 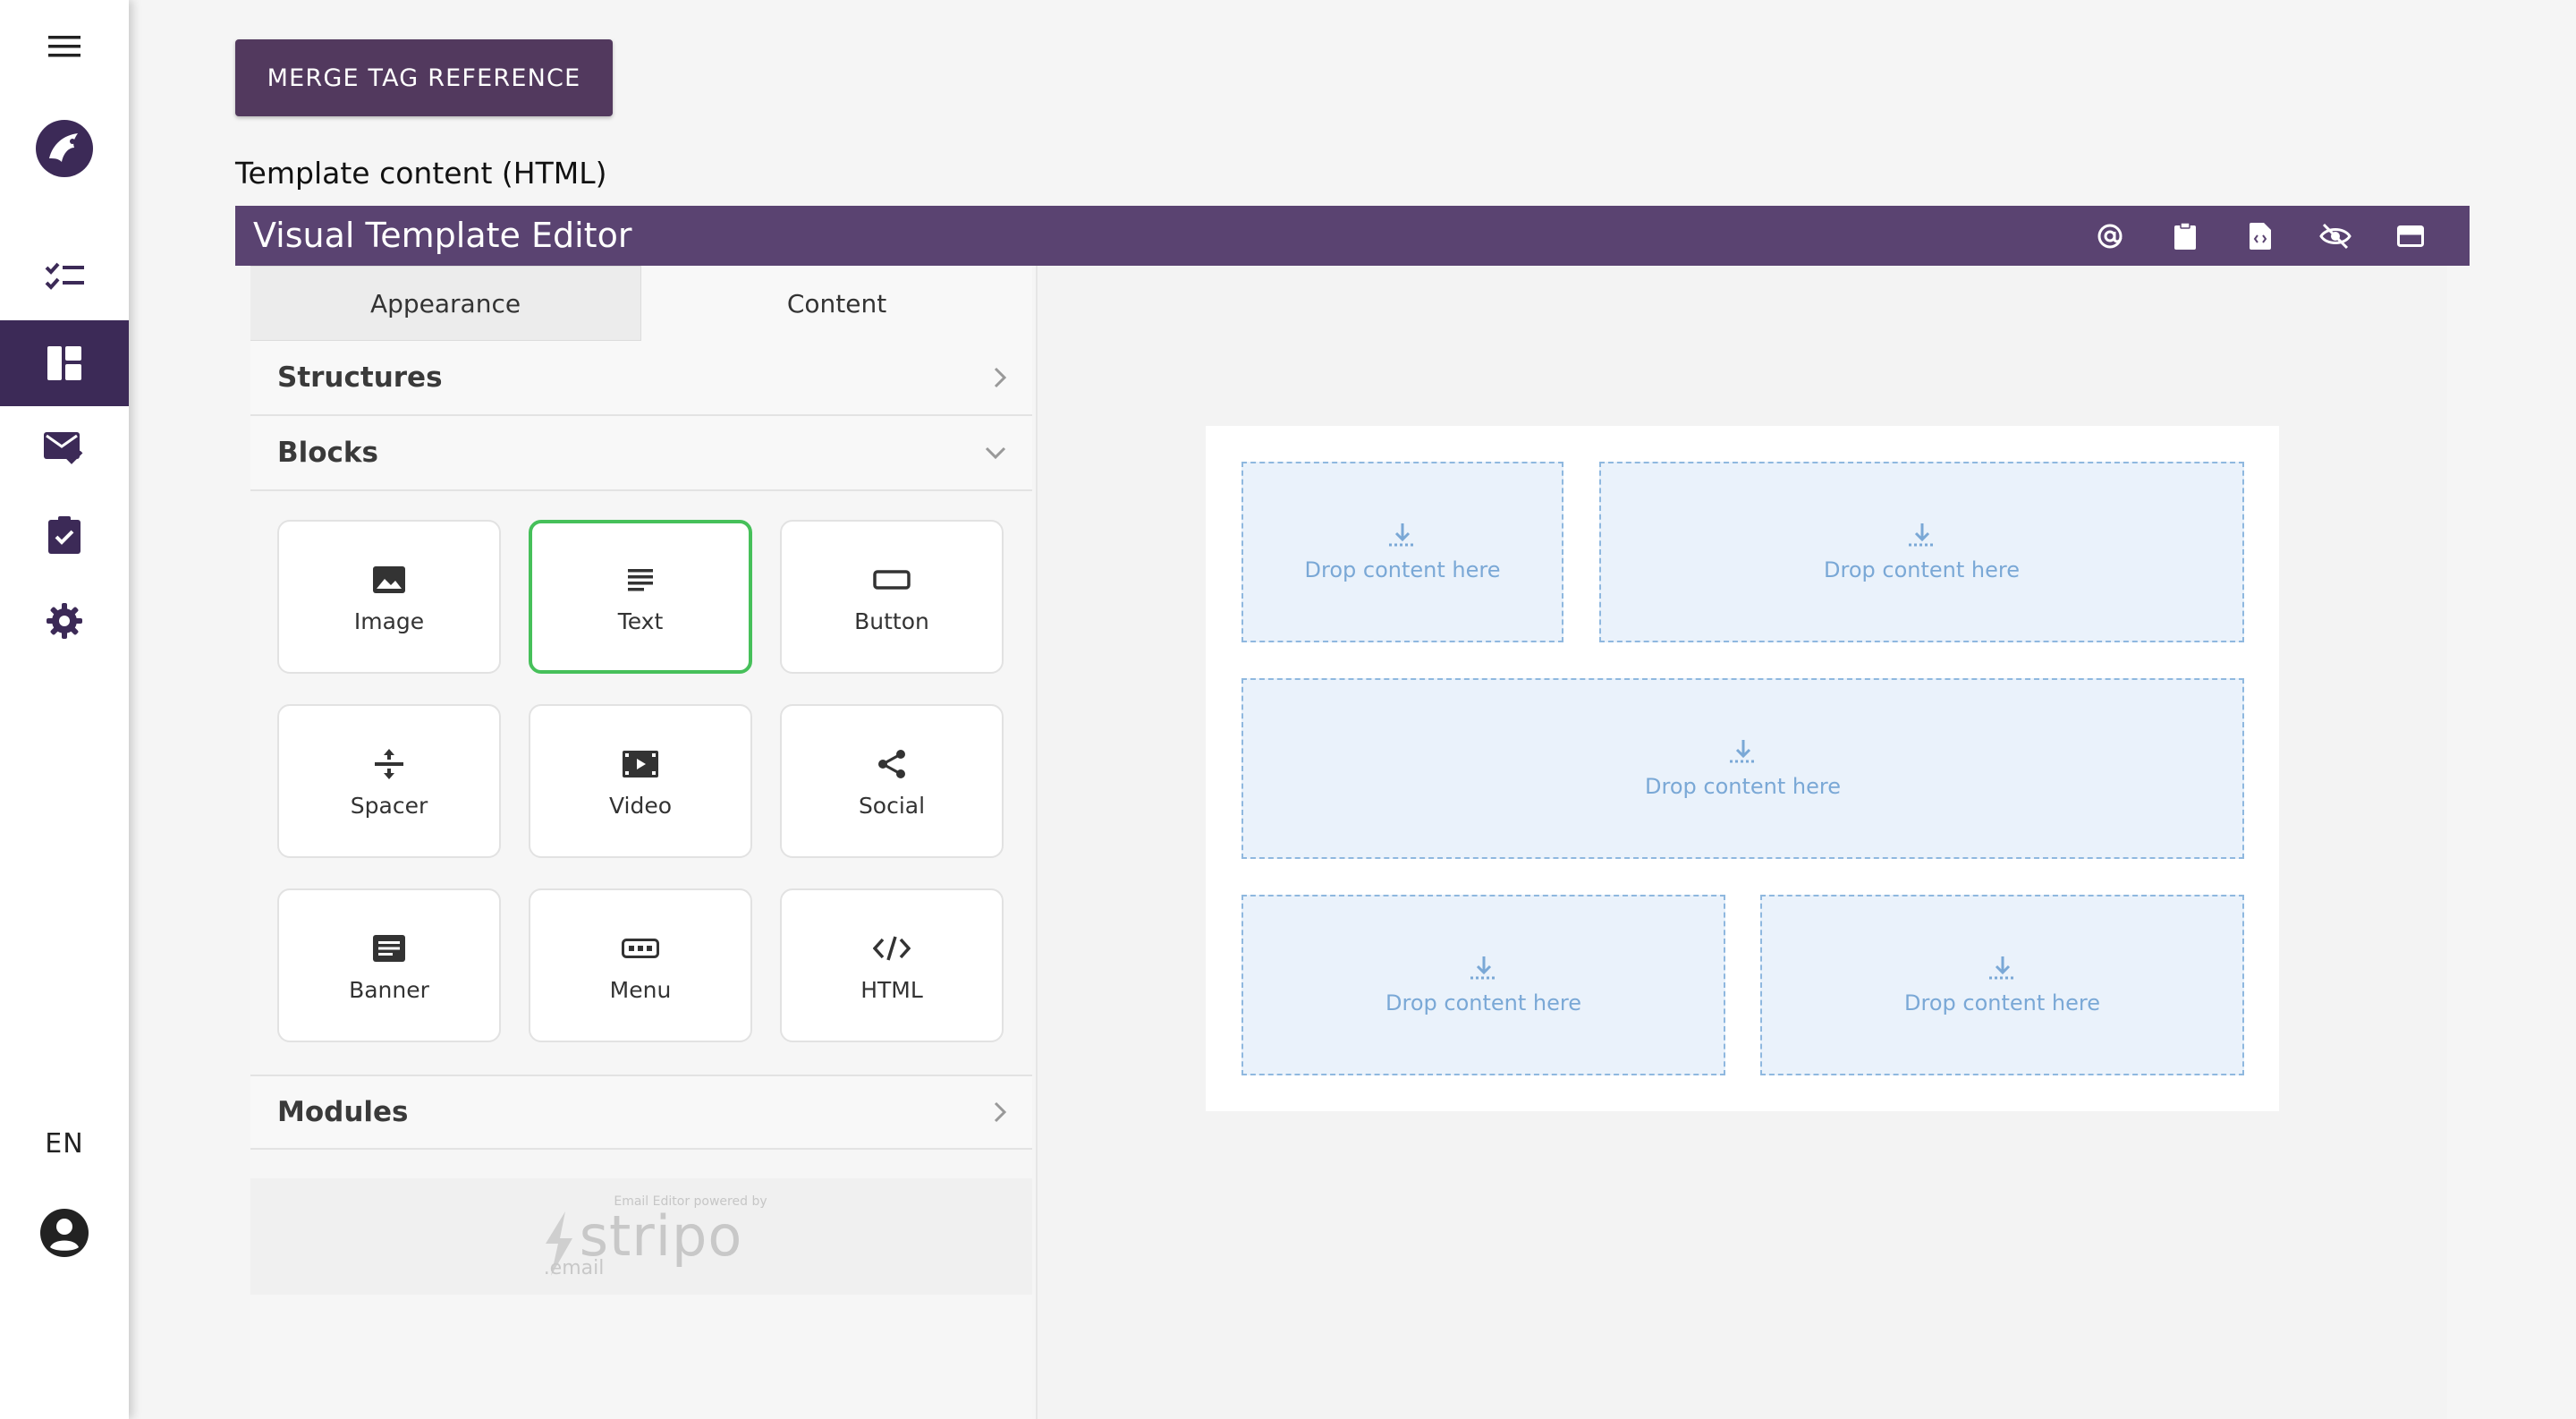 What do you see at coordinates (445, 303) in the screenshot?
I see `tab-appearance: Appearance` at bounding box center [445, 303].